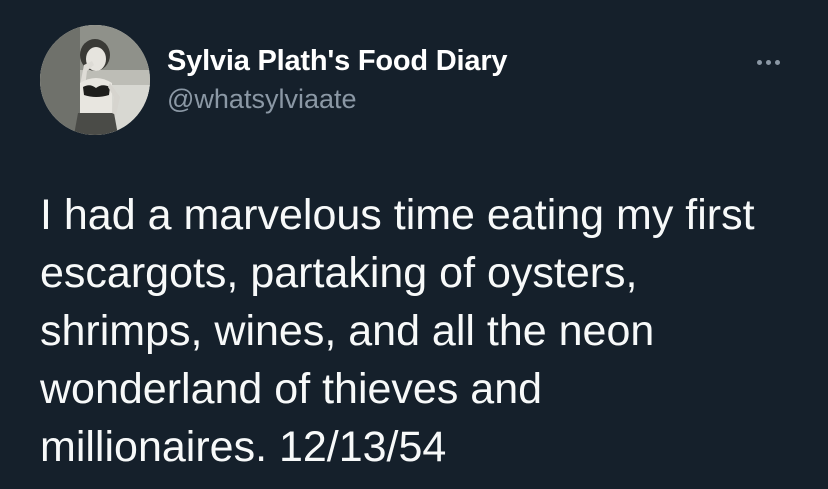 The height and width of the screenshot is (489, 828). I want to click on tweet-text-line: escargots, partaking of oysters,, so click(339, 273).